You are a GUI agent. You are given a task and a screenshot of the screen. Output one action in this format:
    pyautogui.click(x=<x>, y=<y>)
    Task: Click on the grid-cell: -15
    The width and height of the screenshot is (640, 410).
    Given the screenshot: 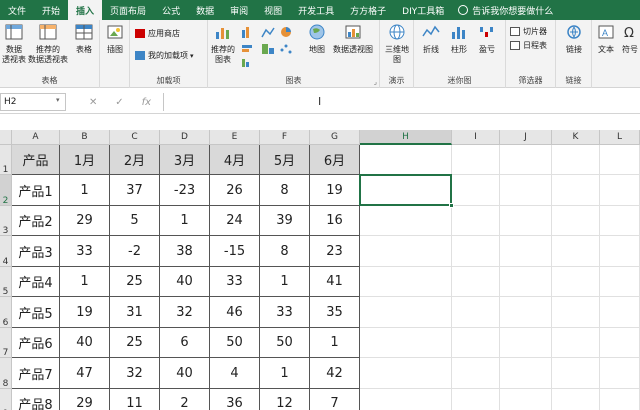 What is the action you would take?
    pyautogui.click(x=235, y=251)
    